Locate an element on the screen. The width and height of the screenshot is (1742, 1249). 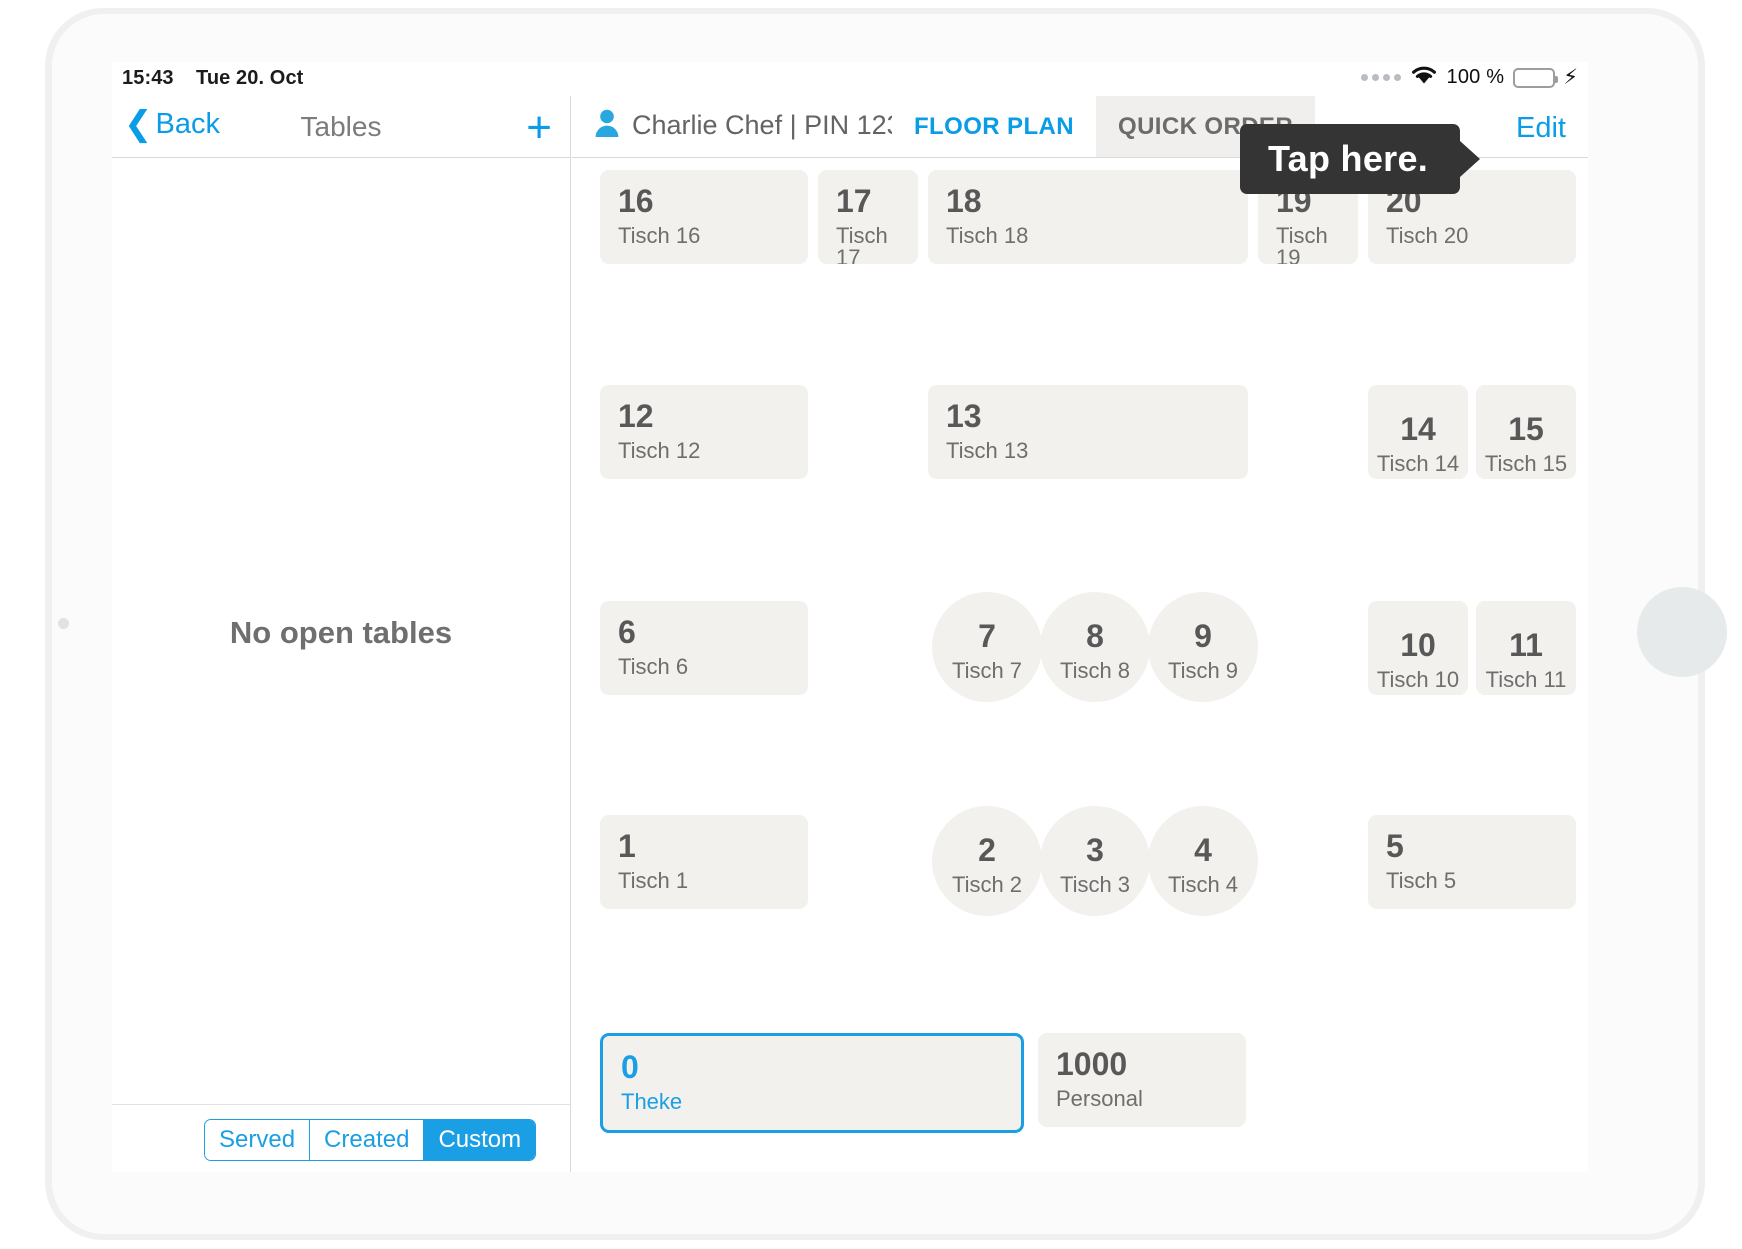
user-button: Charlie Chef | PIN 1234 is located at coordinates (755, 125).